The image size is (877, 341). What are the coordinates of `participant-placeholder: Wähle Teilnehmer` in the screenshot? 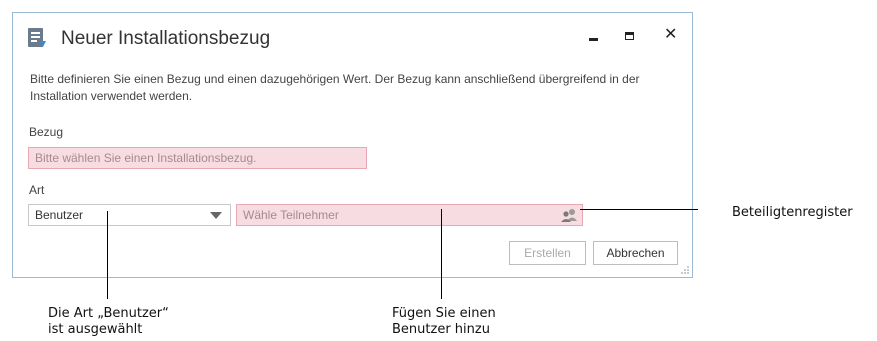 It's located at (291, 215).